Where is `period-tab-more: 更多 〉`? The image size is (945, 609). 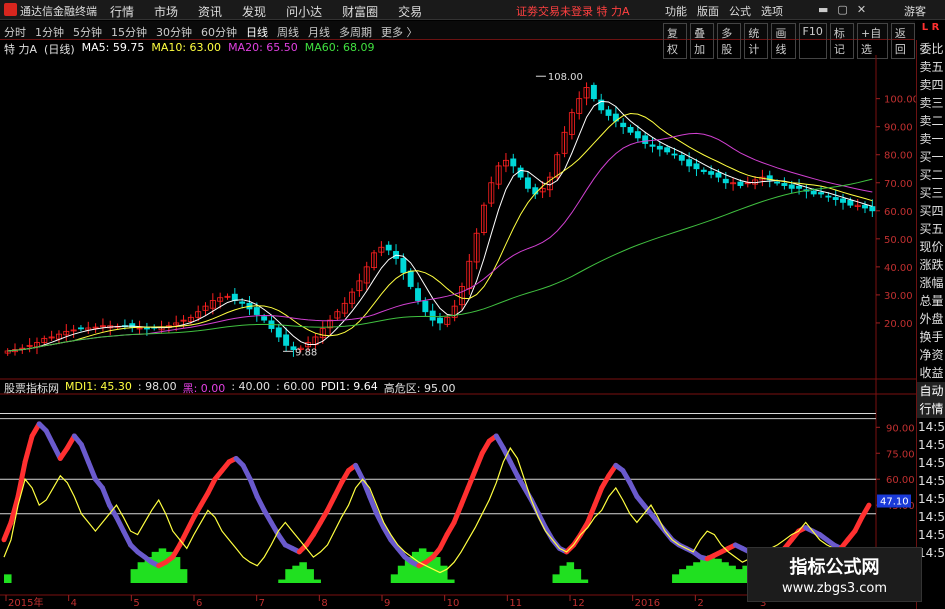 period-tab-more: 更多 〉 is located at coordinates (399, 32).